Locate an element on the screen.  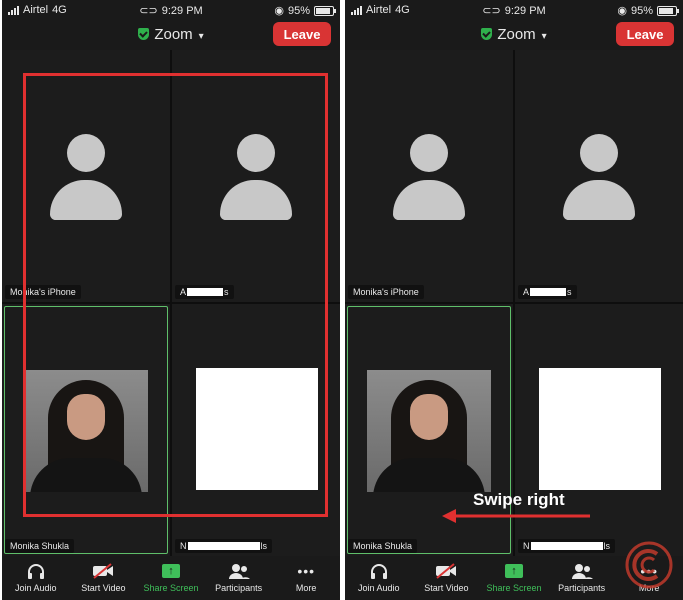
participant-tile: As is located at coordinates (599, 176).